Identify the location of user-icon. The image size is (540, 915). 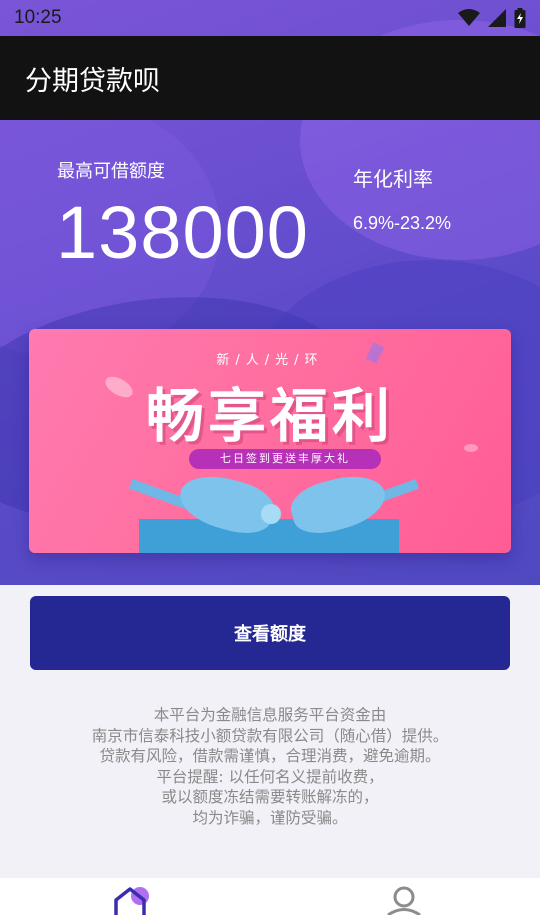
(404, 900).